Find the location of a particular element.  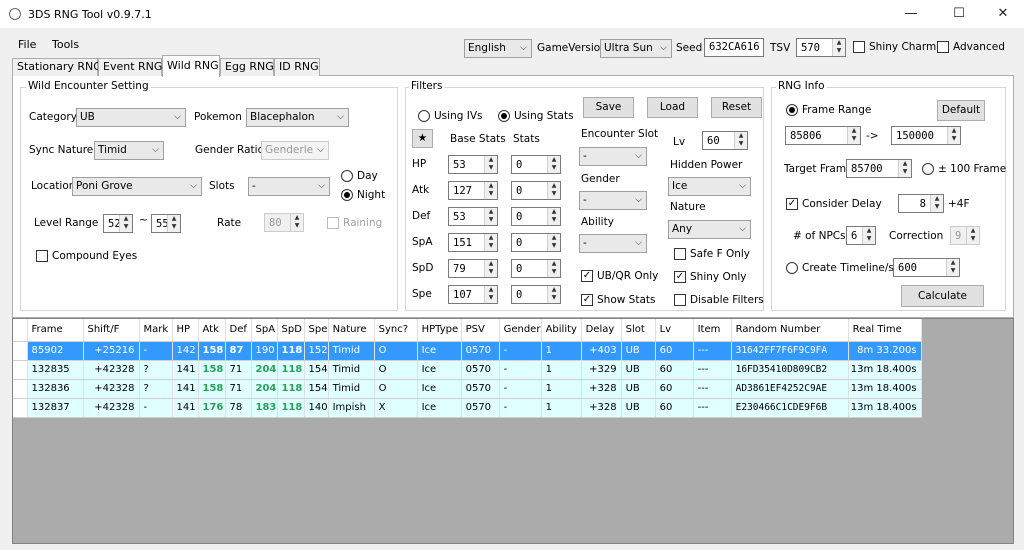

base-stat-spe: 107 ▲ ▼ is located at coordinates (473, 294).